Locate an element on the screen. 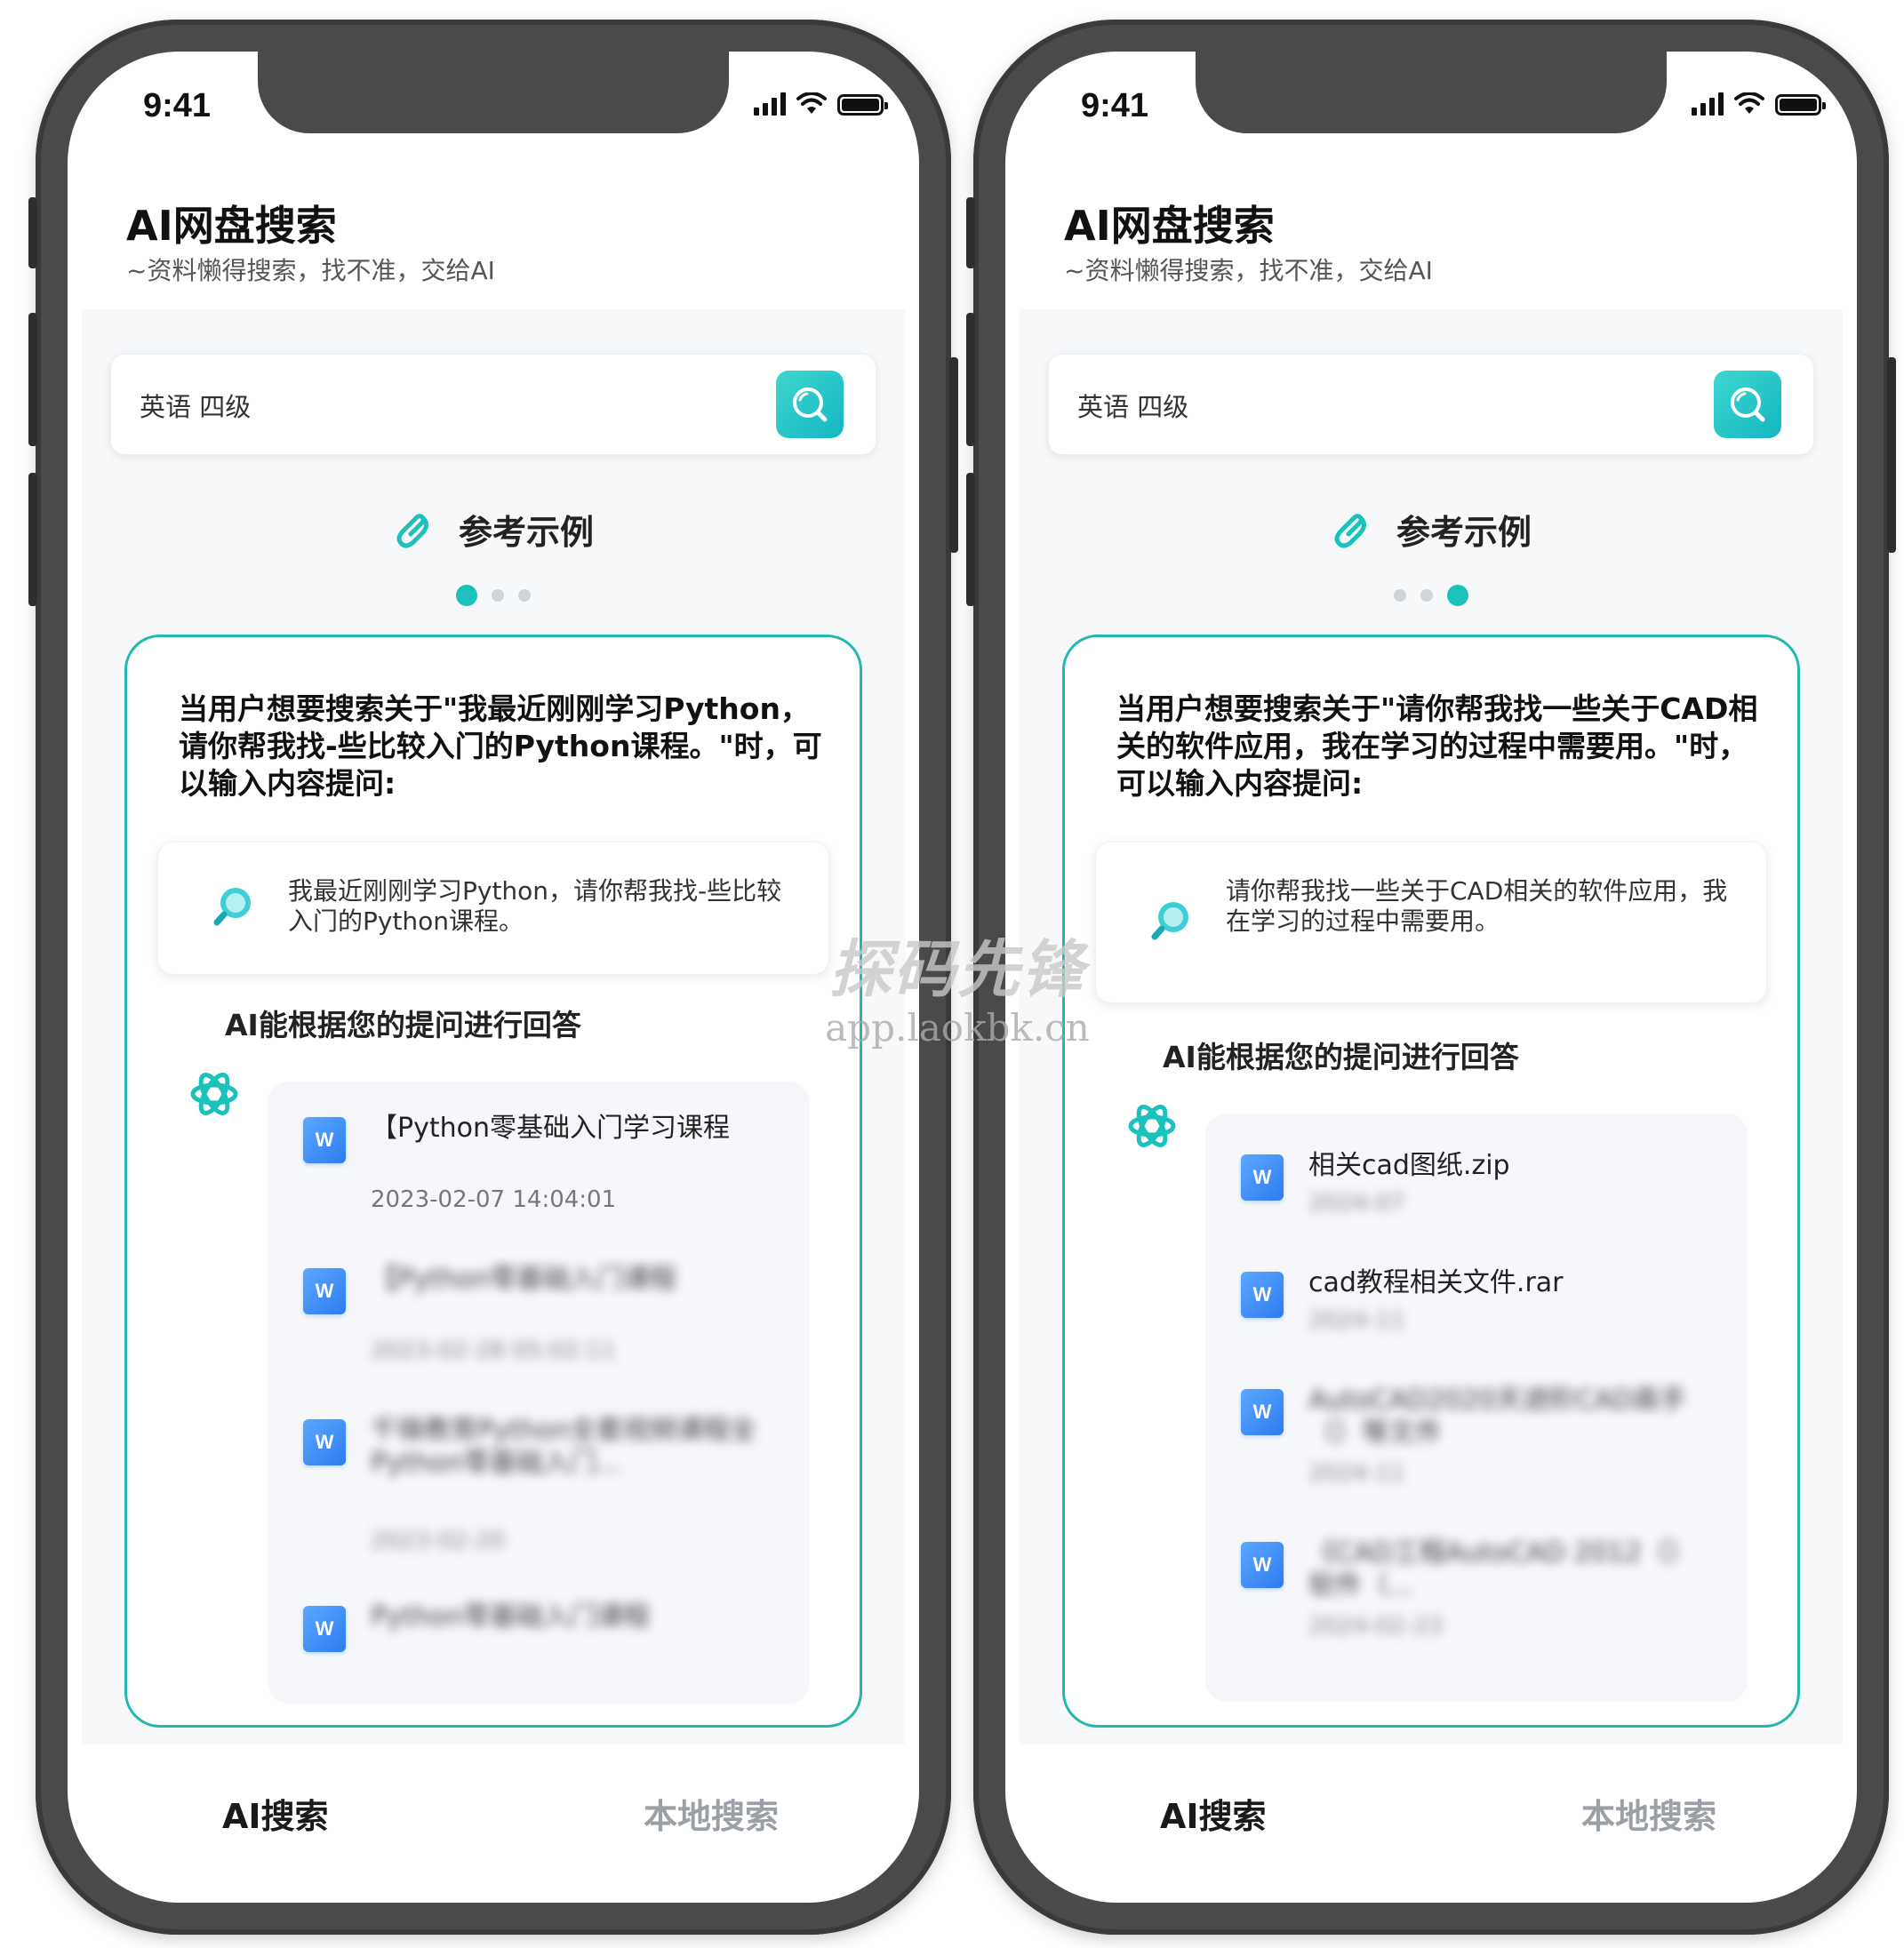 The width and height of the screenshot is (1904, 1948). result-item: W cad教程相关文件.rar 2024-11 is located at coordinates (1481, 1310).